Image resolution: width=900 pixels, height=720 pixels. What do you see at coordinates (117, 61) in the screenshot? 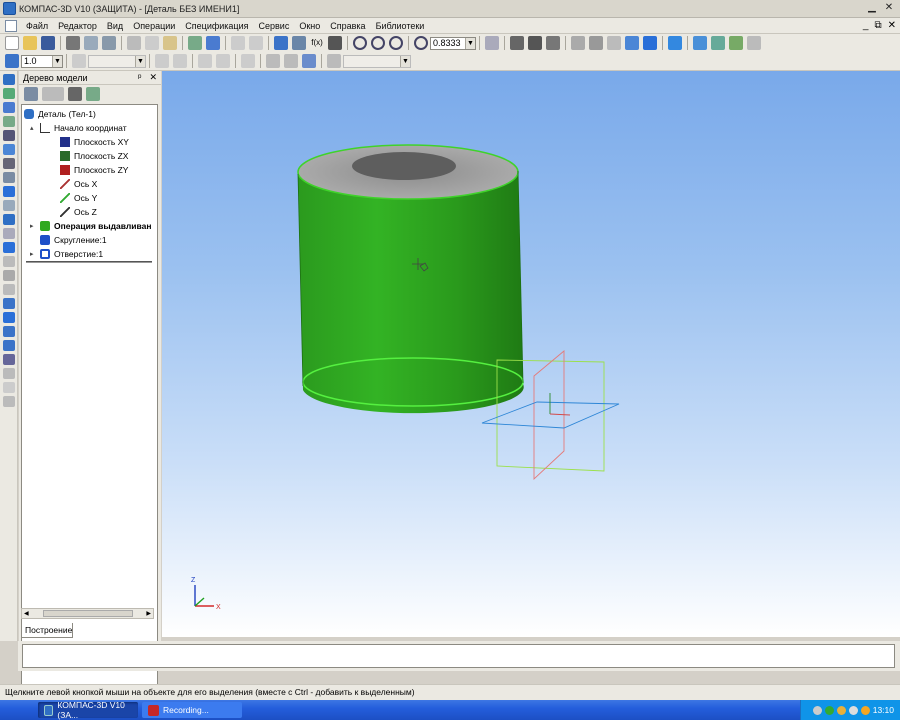
I see `layer-combo: ▼` at bounding box center [117, 61].